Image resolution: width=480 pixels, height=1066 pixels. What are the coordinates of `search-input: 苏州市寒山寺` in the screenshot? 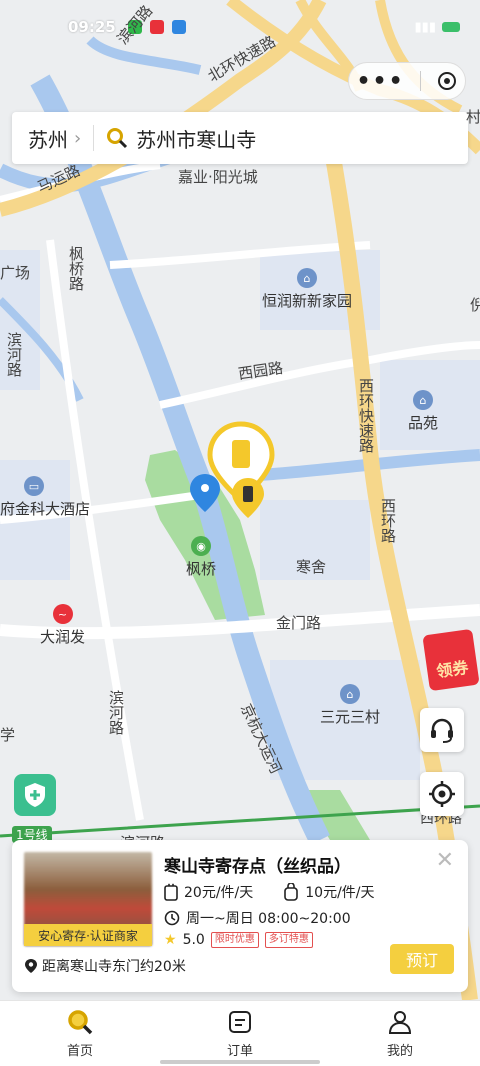 It's located at (196, 138).